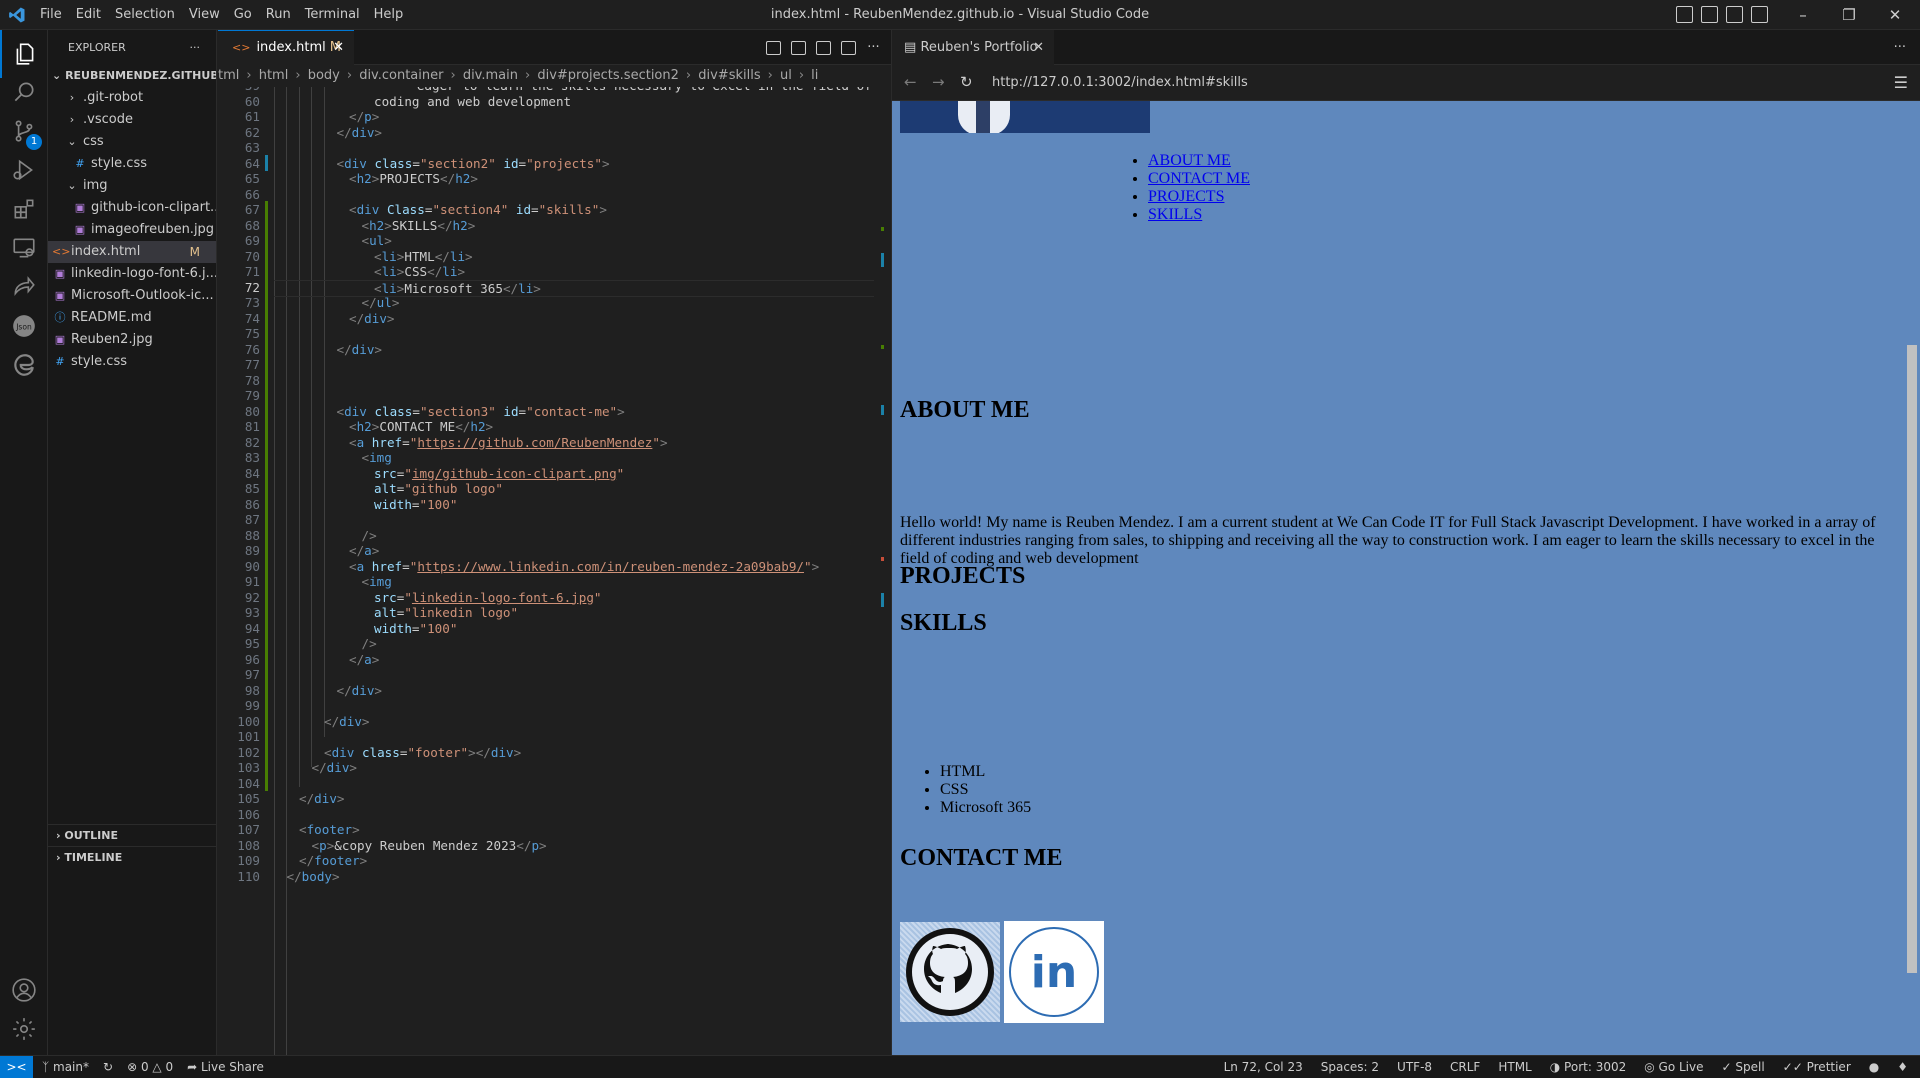  Describe the element at coordinates (228, 75) in the screenshot. I see `breadcrumb-item: tml` at that location.